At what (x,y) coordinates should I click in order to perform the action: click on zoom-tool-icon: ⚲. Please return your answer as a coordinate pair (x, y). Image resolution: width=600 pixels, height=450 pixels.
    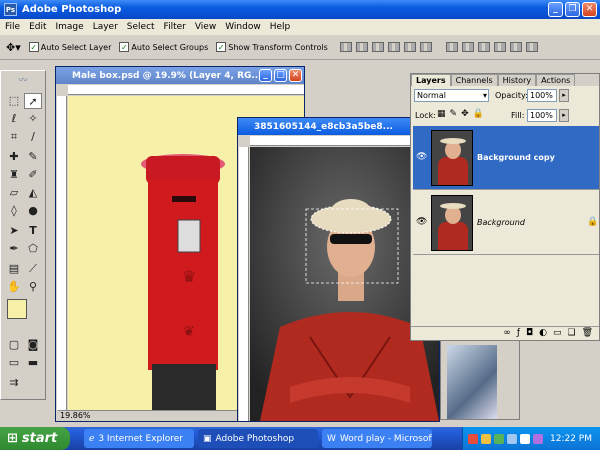
    Looking at the image, I should click on (33, 287).